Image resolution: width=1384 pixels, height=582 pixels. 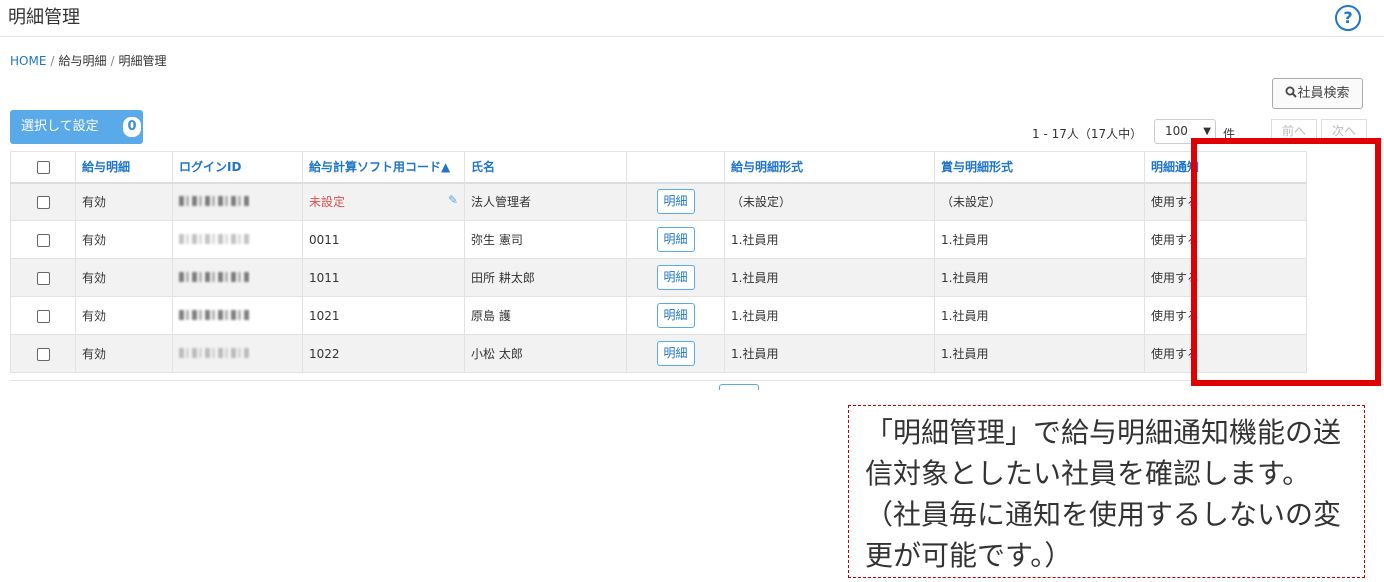 What do you see at coordinates (829, 201) in the screenshot?
I see `salary-format-cell: （未設定）` at bounding box center [829, 201].